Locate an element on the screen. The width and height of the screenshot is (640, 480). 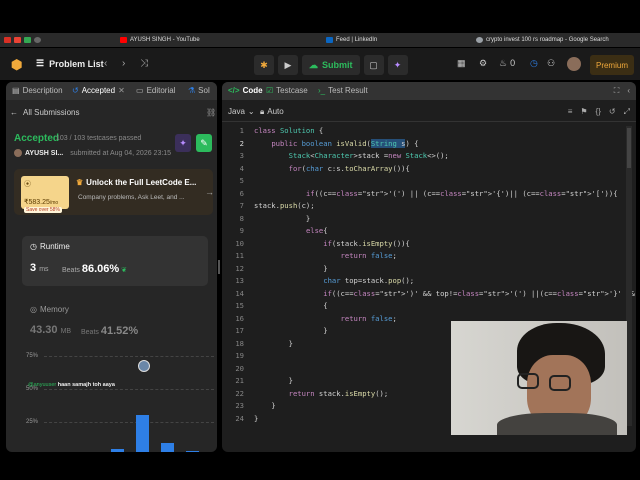
reset-icon: ↺ is located at coordinates (612, 112).